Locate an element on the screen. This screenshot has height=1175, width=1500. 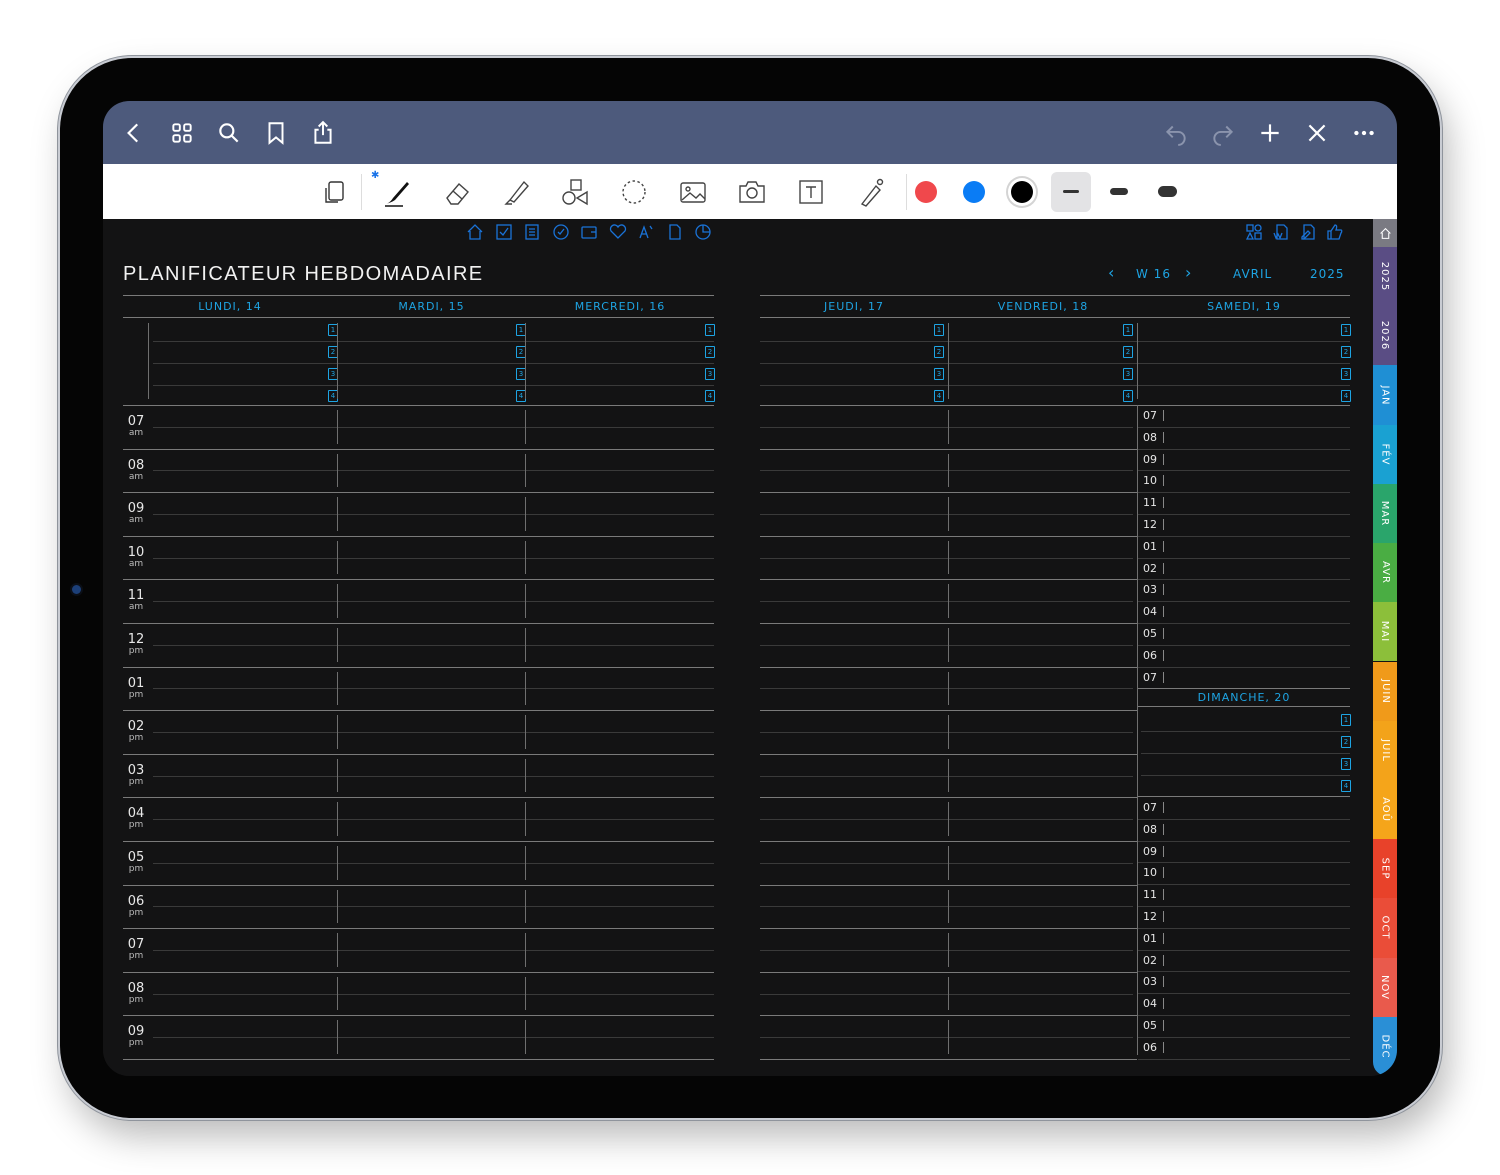
month-tab: 2025 is located at coordinates (1385, 277).